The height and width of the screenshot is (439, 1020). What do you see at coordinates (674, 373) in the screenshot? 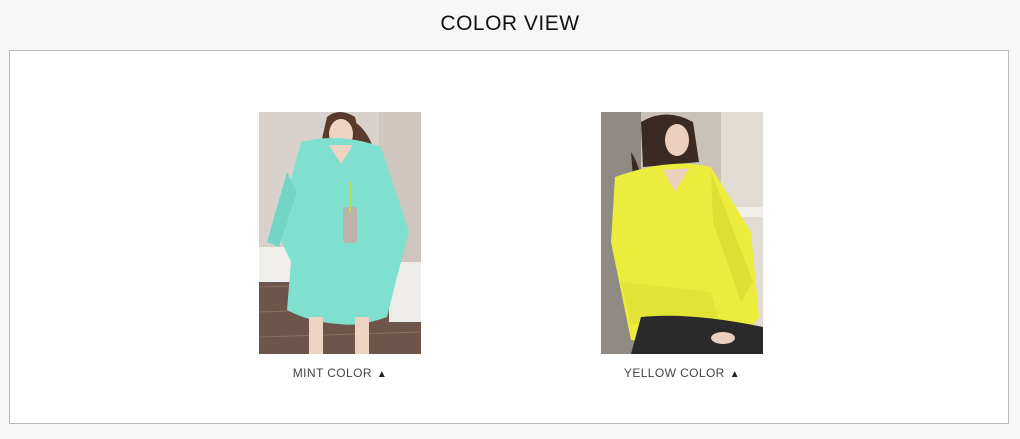
I see `swatch-label: YELLOW COLOR` at bounding box center [674, 373].